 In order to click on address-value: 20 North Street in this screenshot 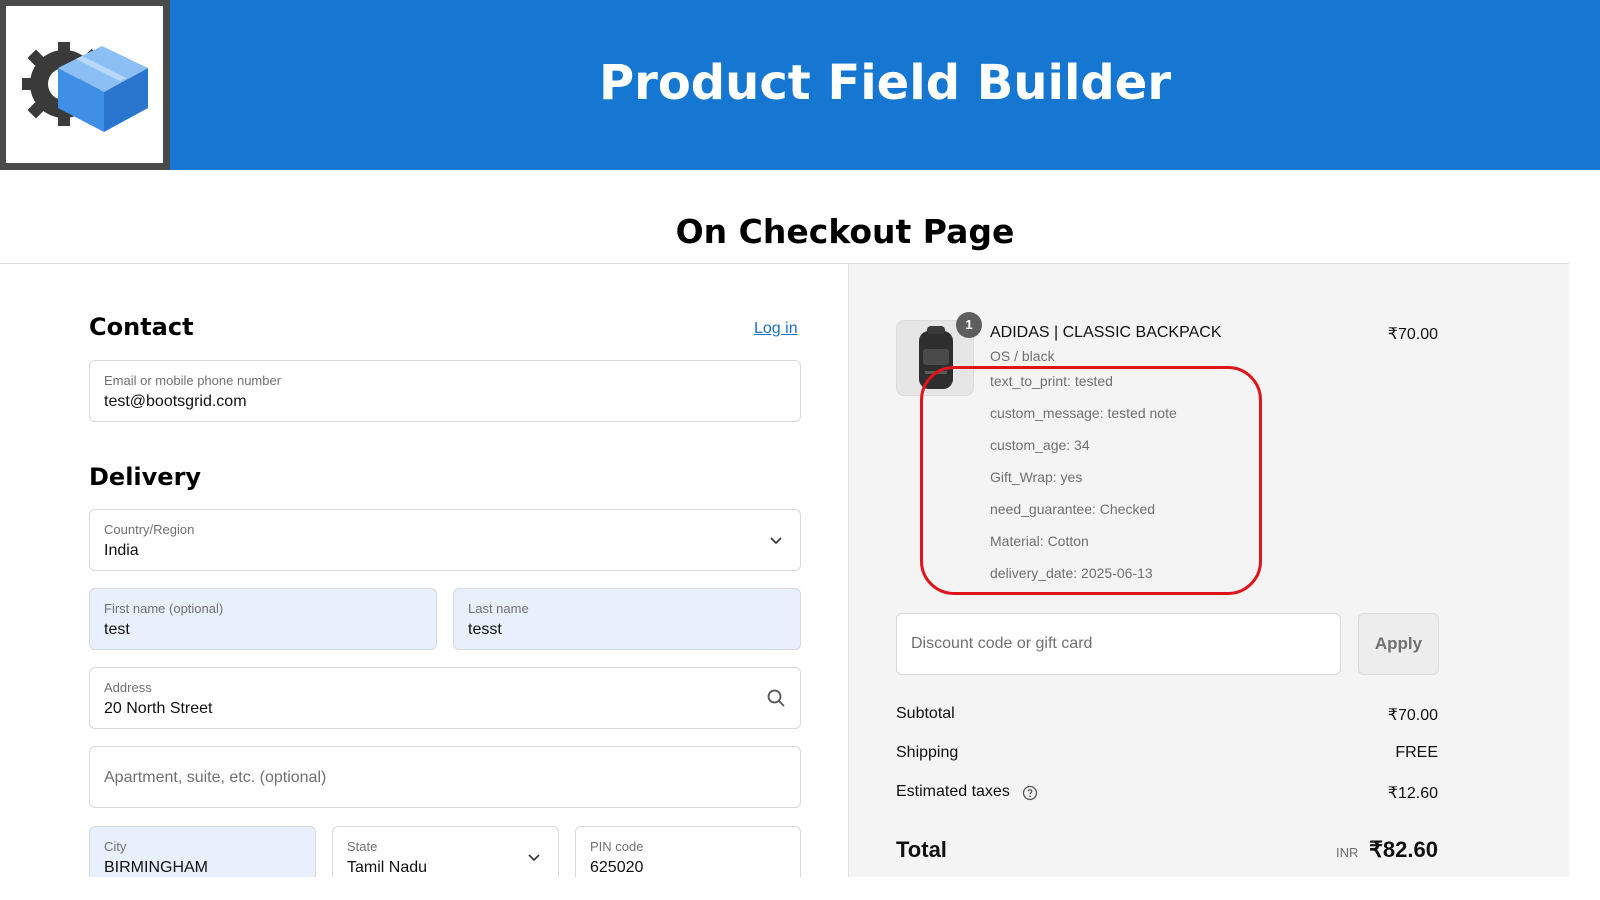, I will do `click(158, 708)`.